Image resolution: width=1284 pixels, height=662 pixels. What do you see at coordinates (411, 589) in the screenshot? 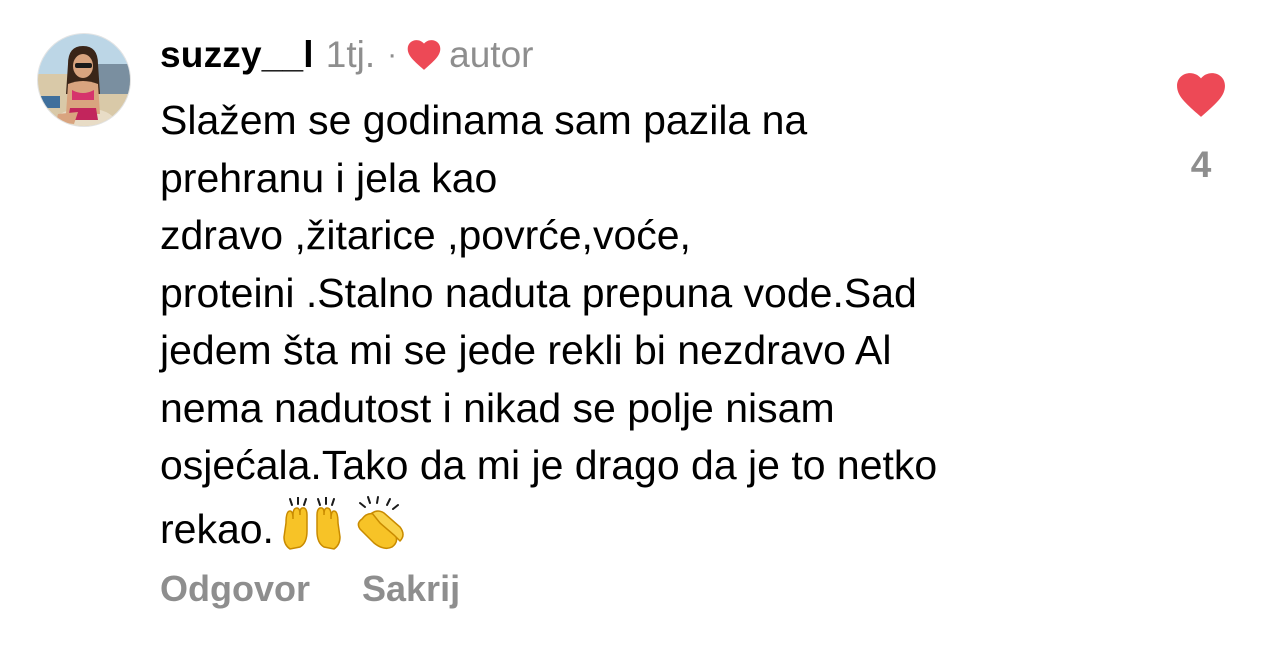
I see `hide-button: Sakrij` at bounding box center [411, 589].